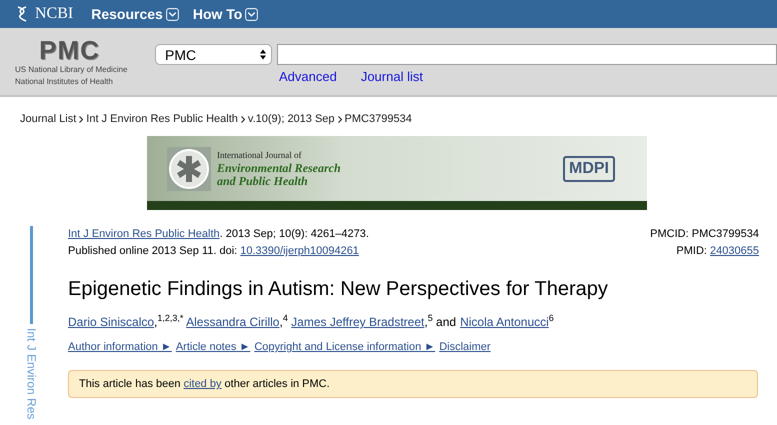  Describe the element at coordinates (203, 384) in the screenshot. I see `cited-by-link: cited by` at that location.